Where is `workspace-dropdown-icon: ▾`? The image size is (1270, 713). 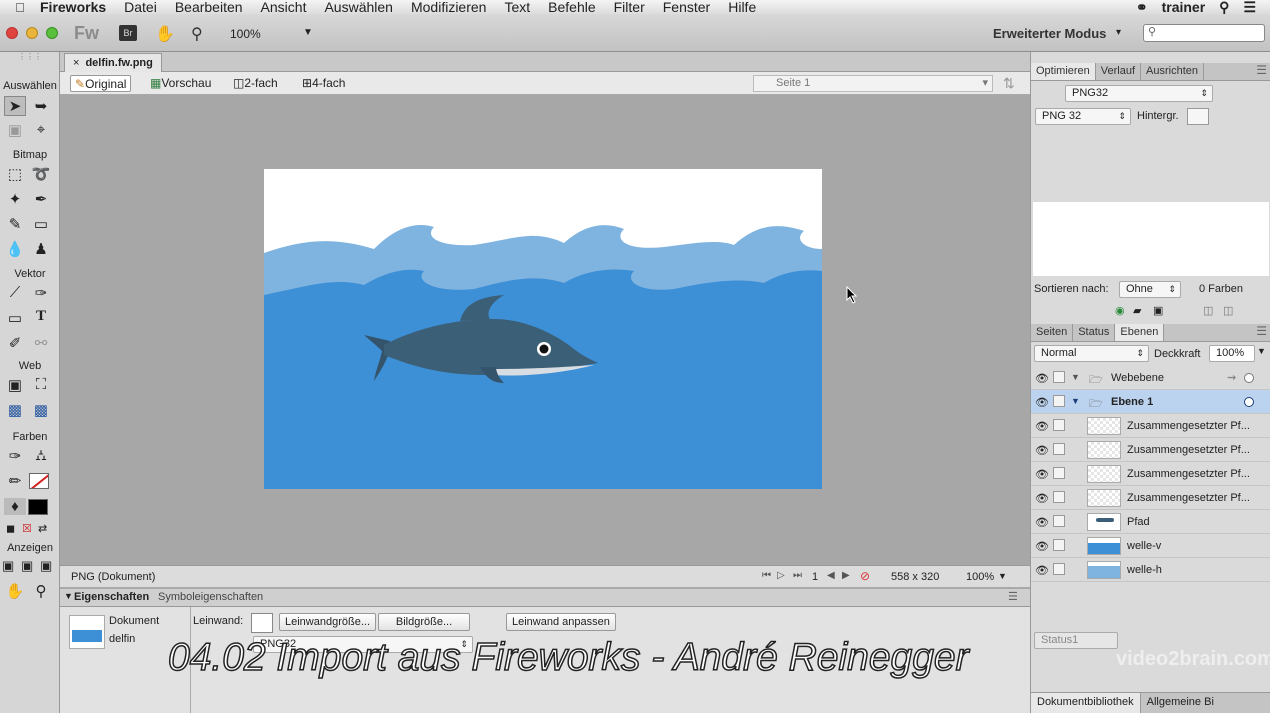 workspace-dropdown-icon: ▾ is located at coordinates (1118, 32).